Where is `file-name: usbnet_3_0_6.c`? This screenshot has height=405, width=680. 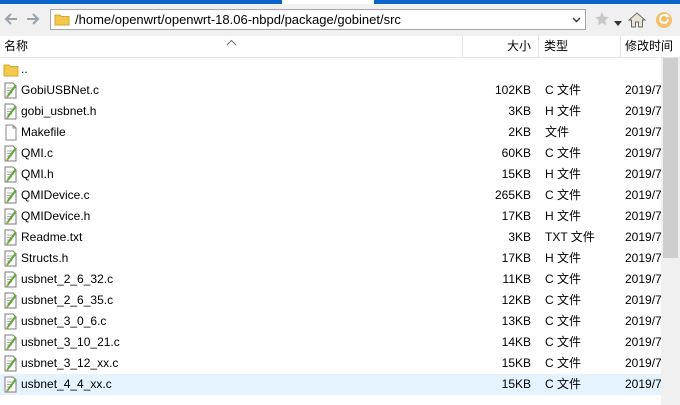
file-name: usbnet_3_0_6.c is located at coordinates (64, 321).